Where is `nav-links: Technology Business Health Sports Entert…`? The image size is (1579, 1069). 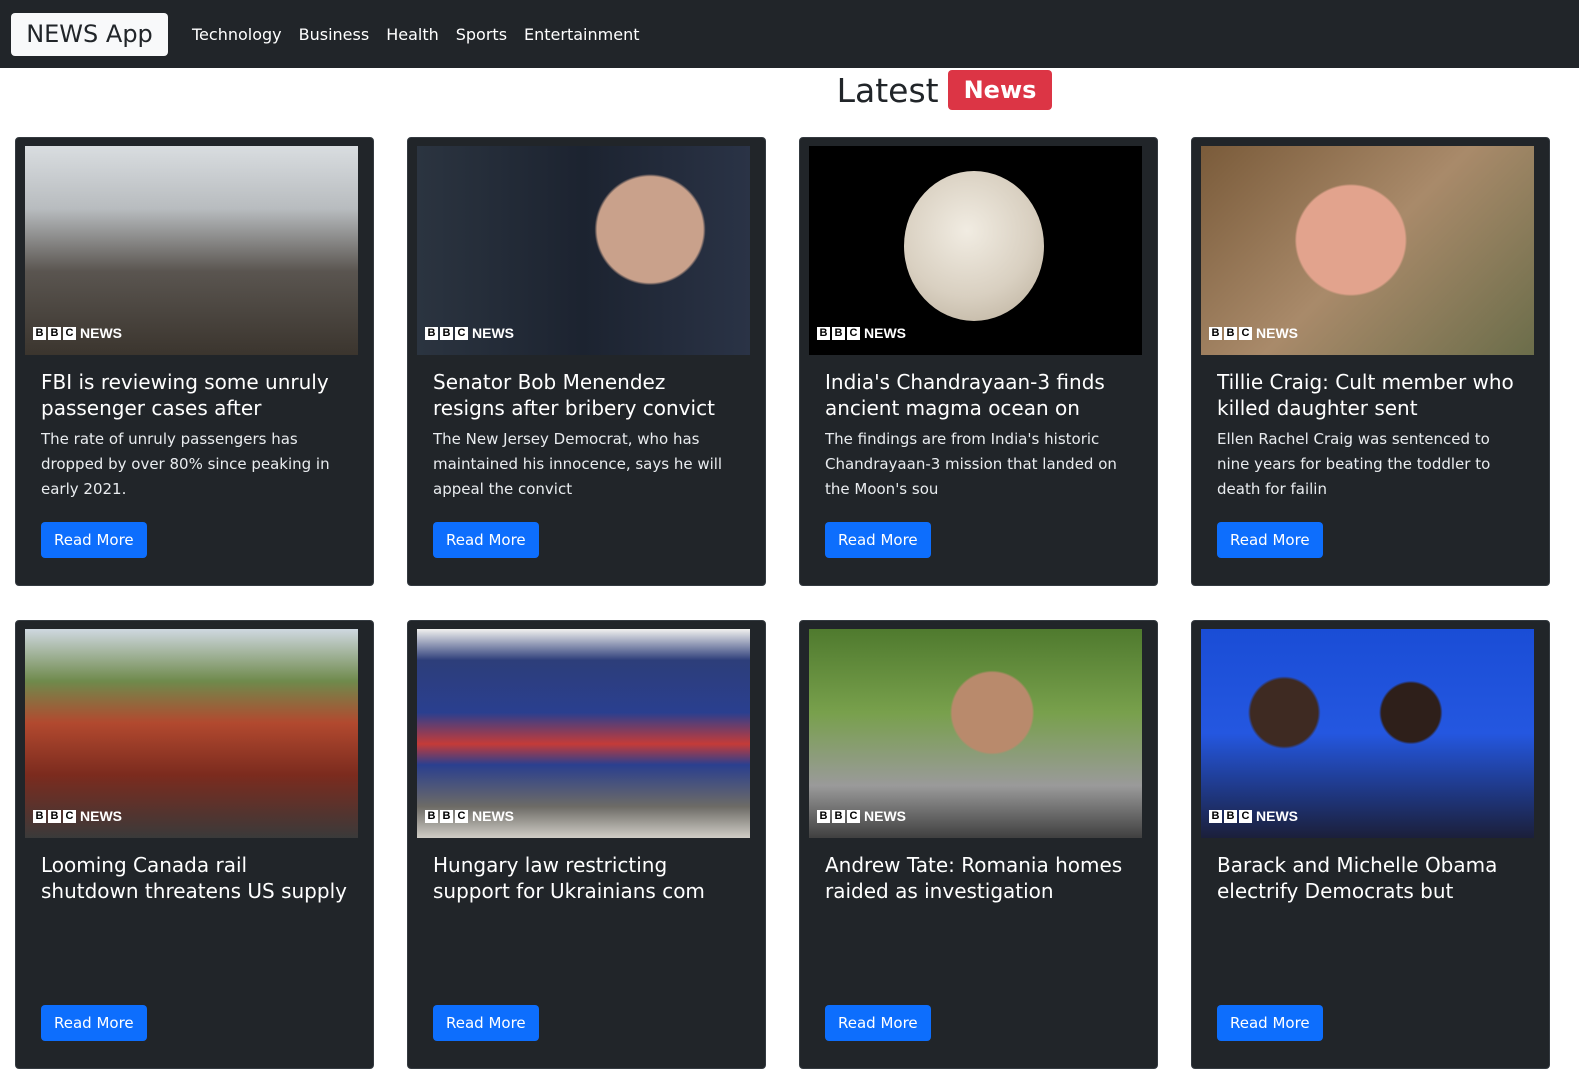
nav-links: Technology Business Health Sports Entert… is located at coordinates (424, 34).